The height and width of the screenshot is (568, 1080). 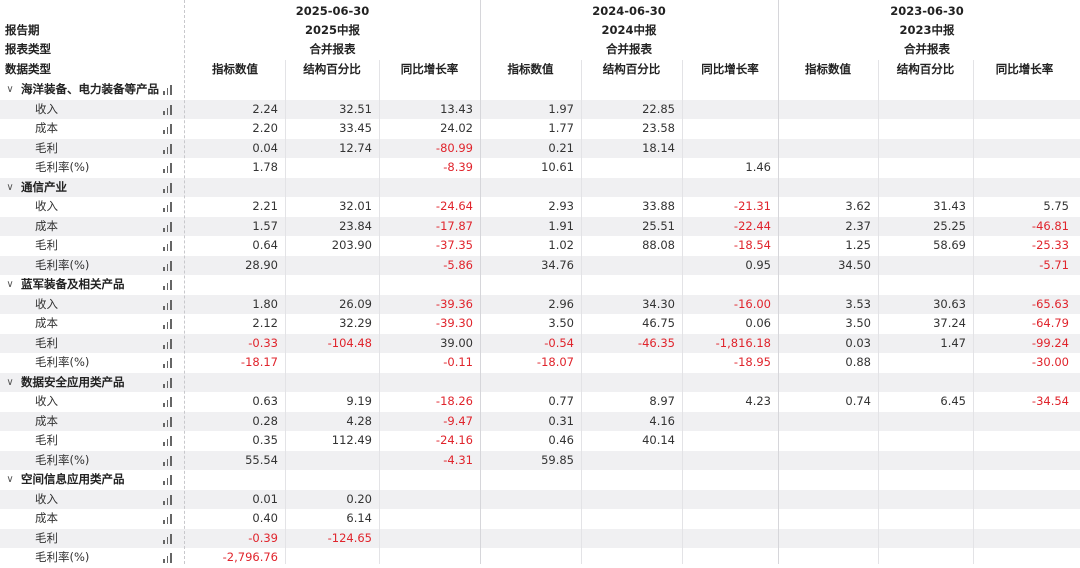 What do you see at coordinates (730, 70) in the screenshot?
I see `column-header-1-2: 同比增长率` at bounding box center [730, 70].